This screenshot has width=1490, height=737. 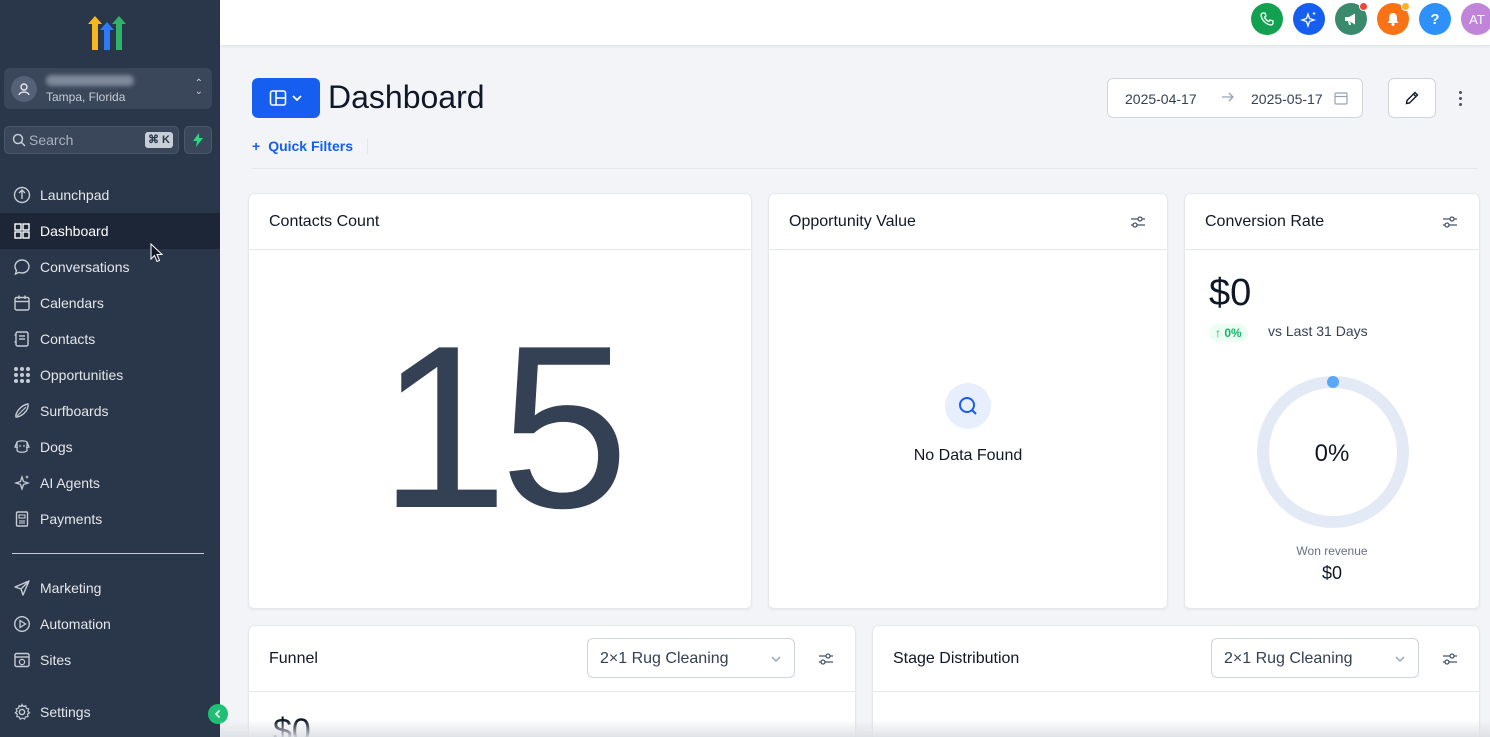 I want to click on sidebar-item-sites: Sites, so click(x=110, y=660).